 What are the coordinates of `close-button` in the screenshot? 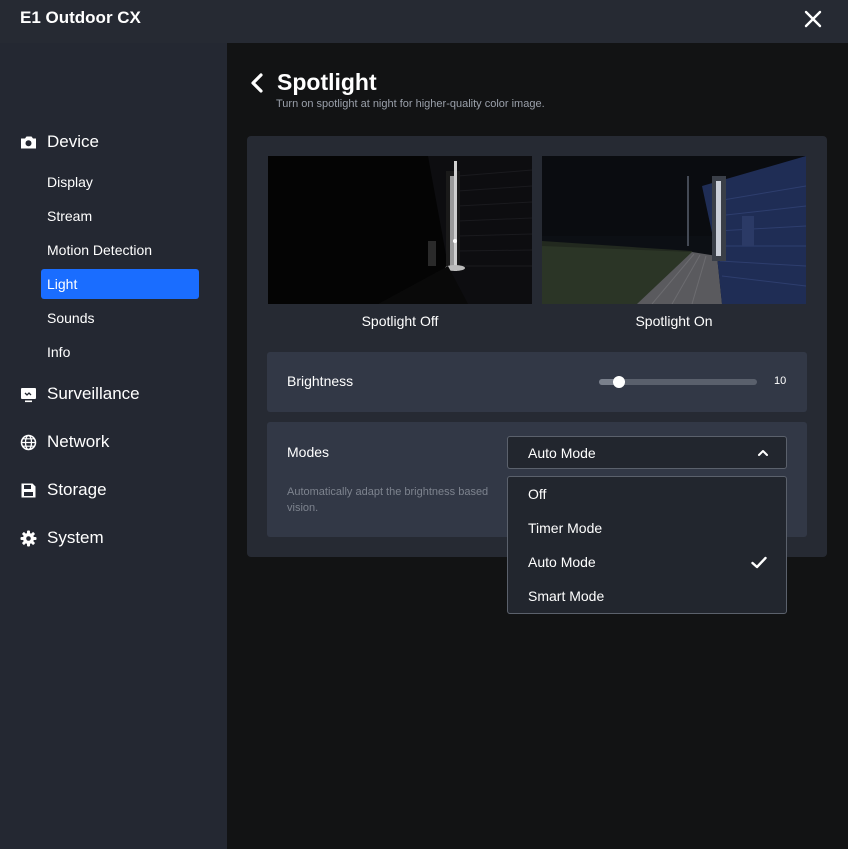 It's located at (813, 19).